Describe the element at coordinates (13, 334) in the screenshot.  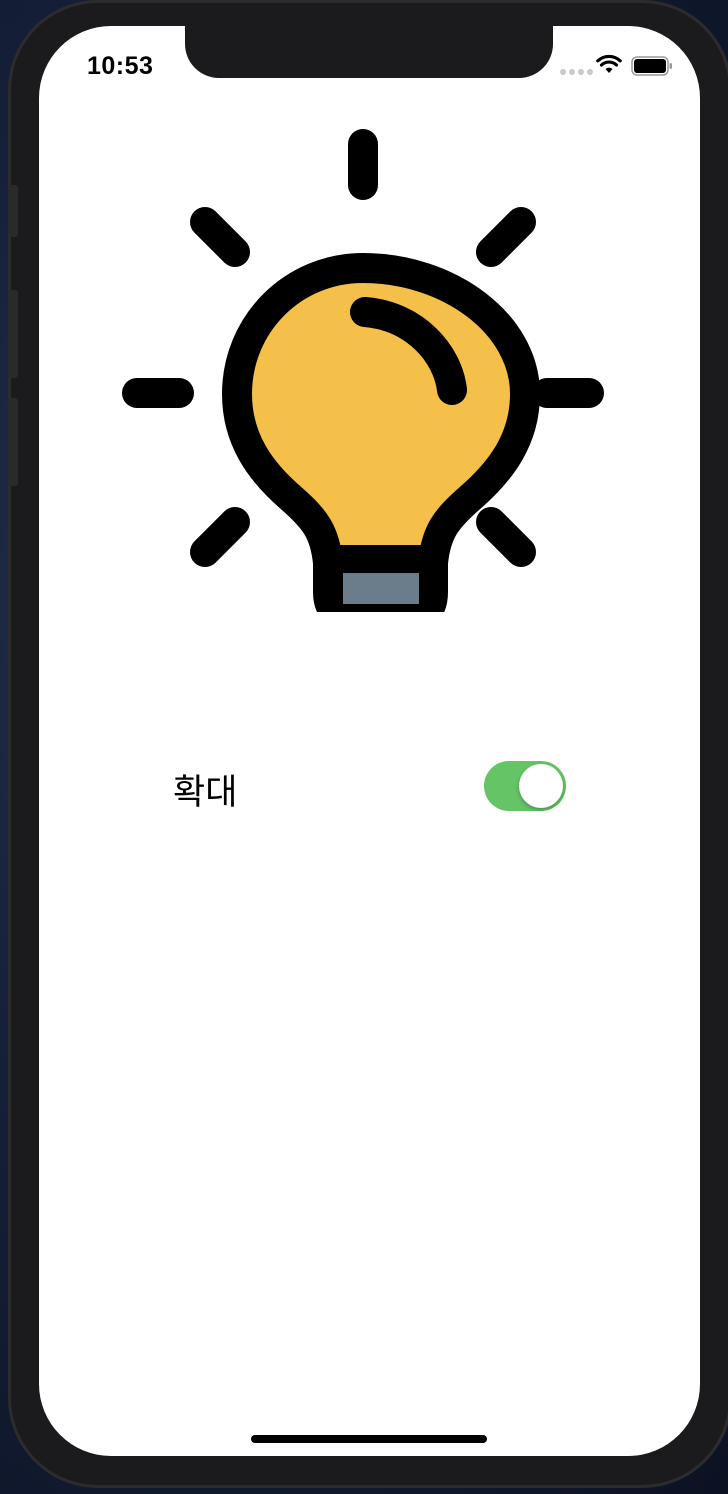
I see `volume-up-button` at that location.